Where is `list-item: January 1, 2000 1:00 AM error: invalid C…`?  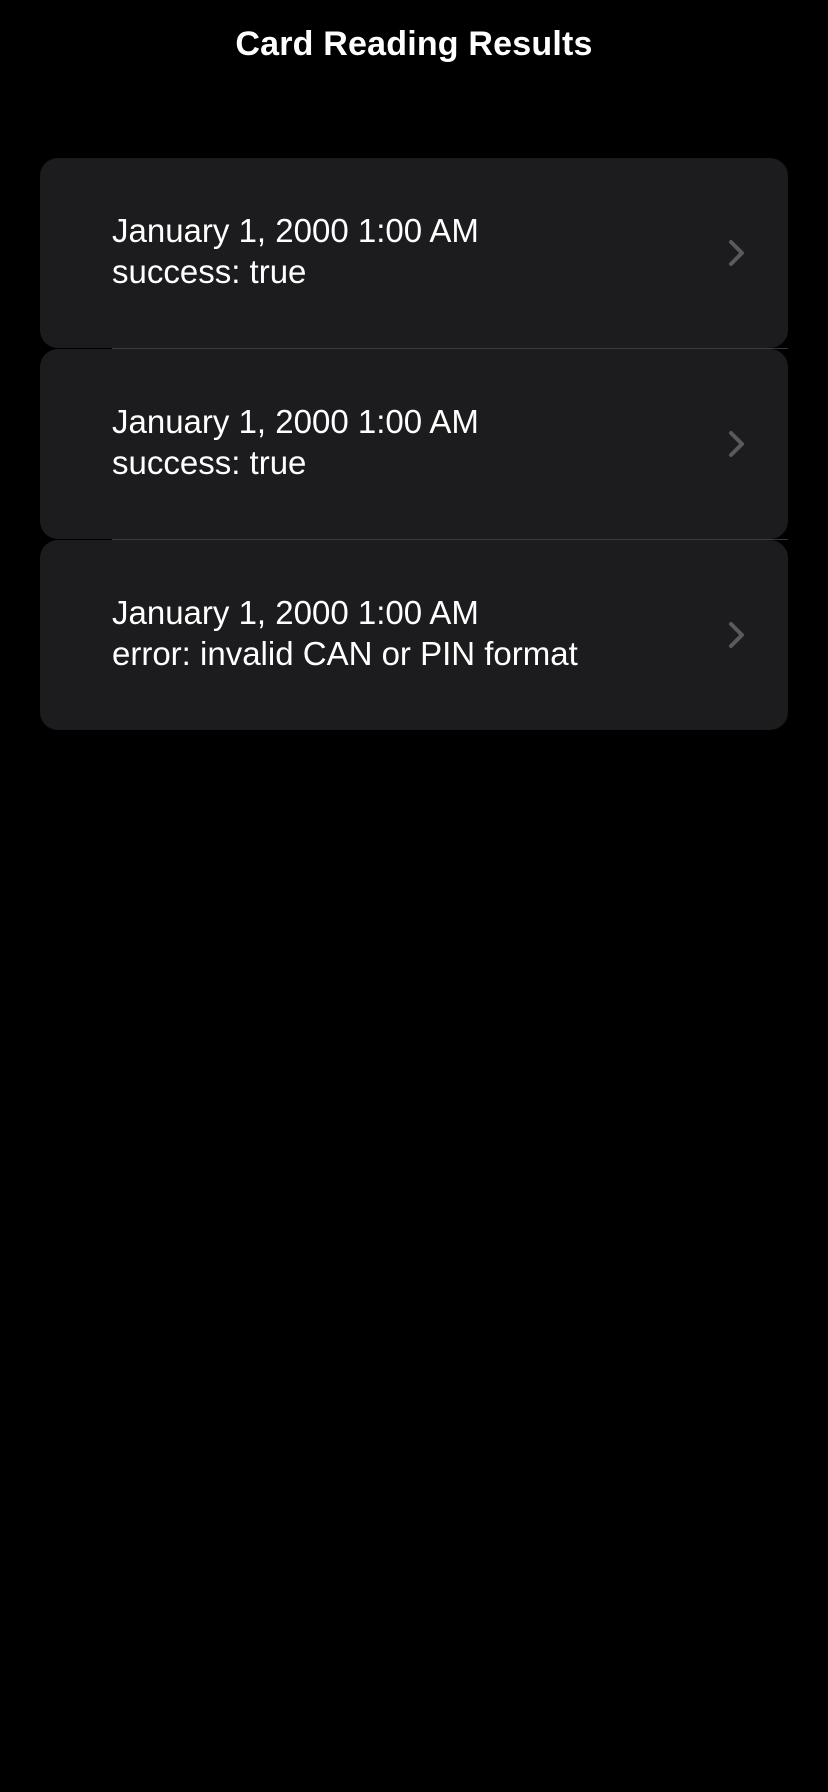
list-item: January 1, 2000 1:00 AM error: invalid C… is located at coordinates (414, 635).